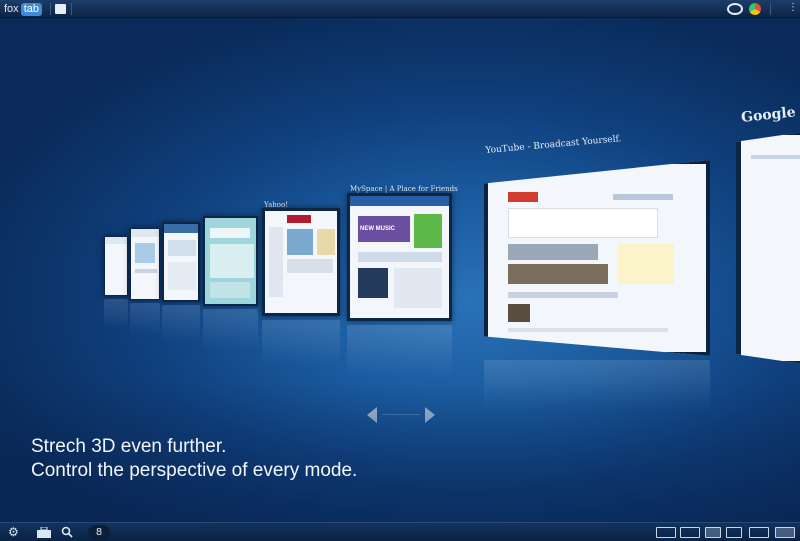 This screenshot has height=541, width=800. What do you see at coordinates (768, 248) in the screenshot?
I see `tab-thumbnail-google` at bounding box center [768, 248].